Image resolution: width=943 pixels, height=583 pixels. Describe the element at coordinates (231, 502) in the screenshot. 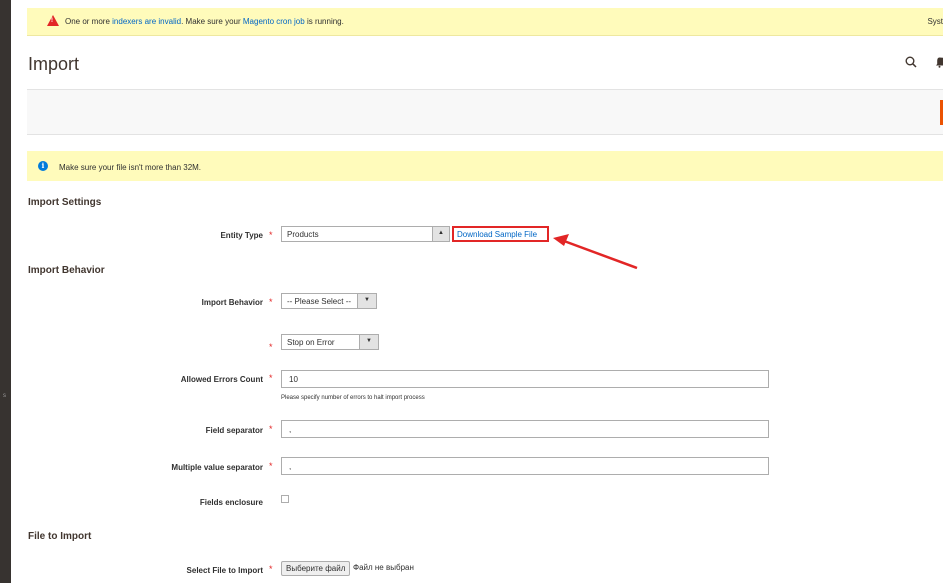

I see `fields-enclosure-label: Fields enclosure` at that location.